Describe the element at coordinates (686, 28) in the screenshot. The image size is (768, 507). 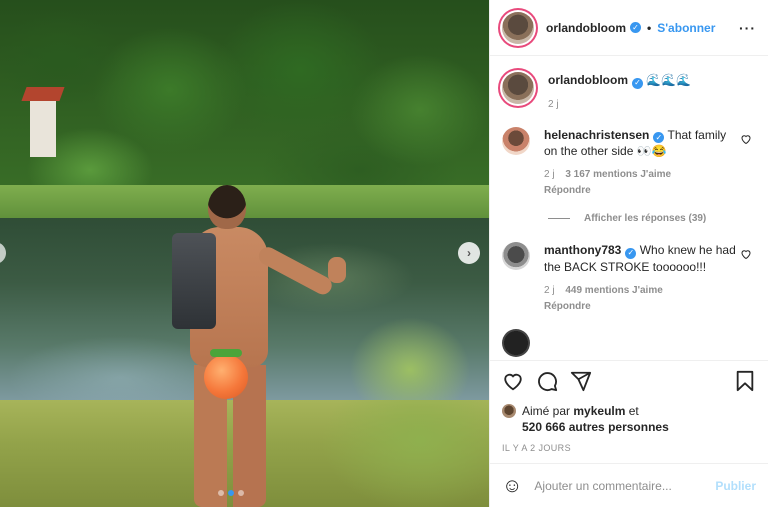
I see `follow-button: S'abonner` at that location.